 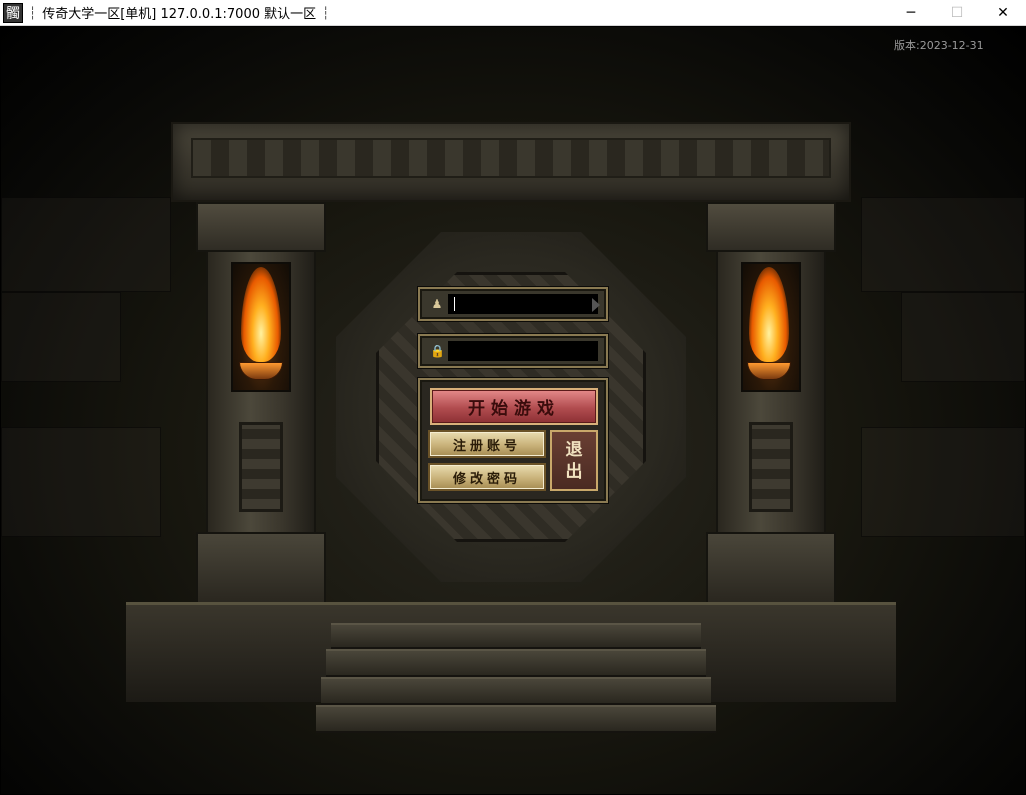 What do you see at coordinates (261, 227) in the screenshot?
I see `left-pillar-cap` at bounding box center [261, 227].